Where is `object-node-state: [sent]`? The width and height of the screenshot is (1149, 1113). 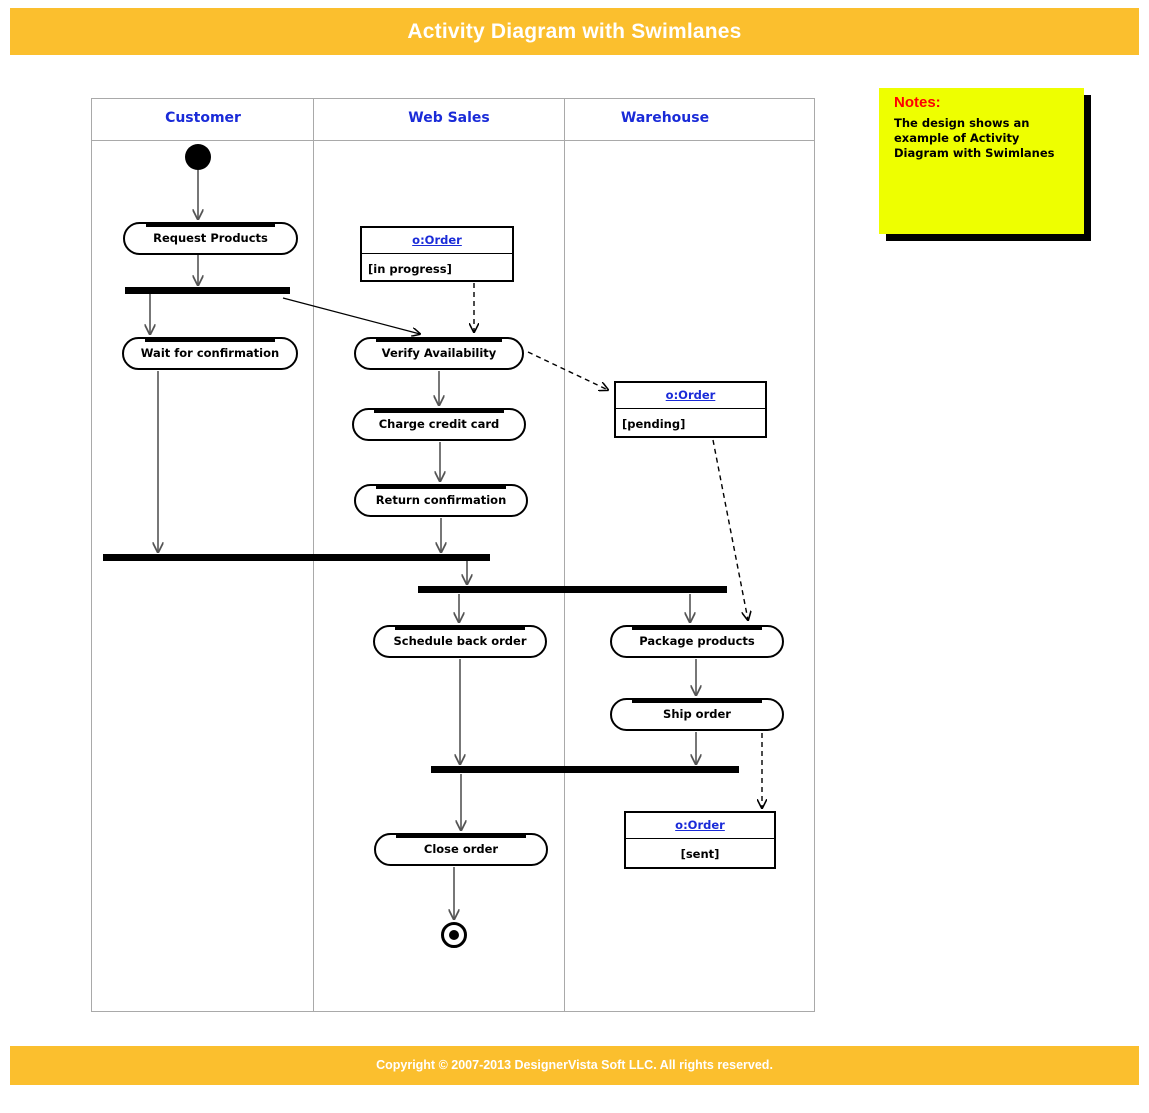 object-node-state: [sent] is located at coordinates (700, 854).